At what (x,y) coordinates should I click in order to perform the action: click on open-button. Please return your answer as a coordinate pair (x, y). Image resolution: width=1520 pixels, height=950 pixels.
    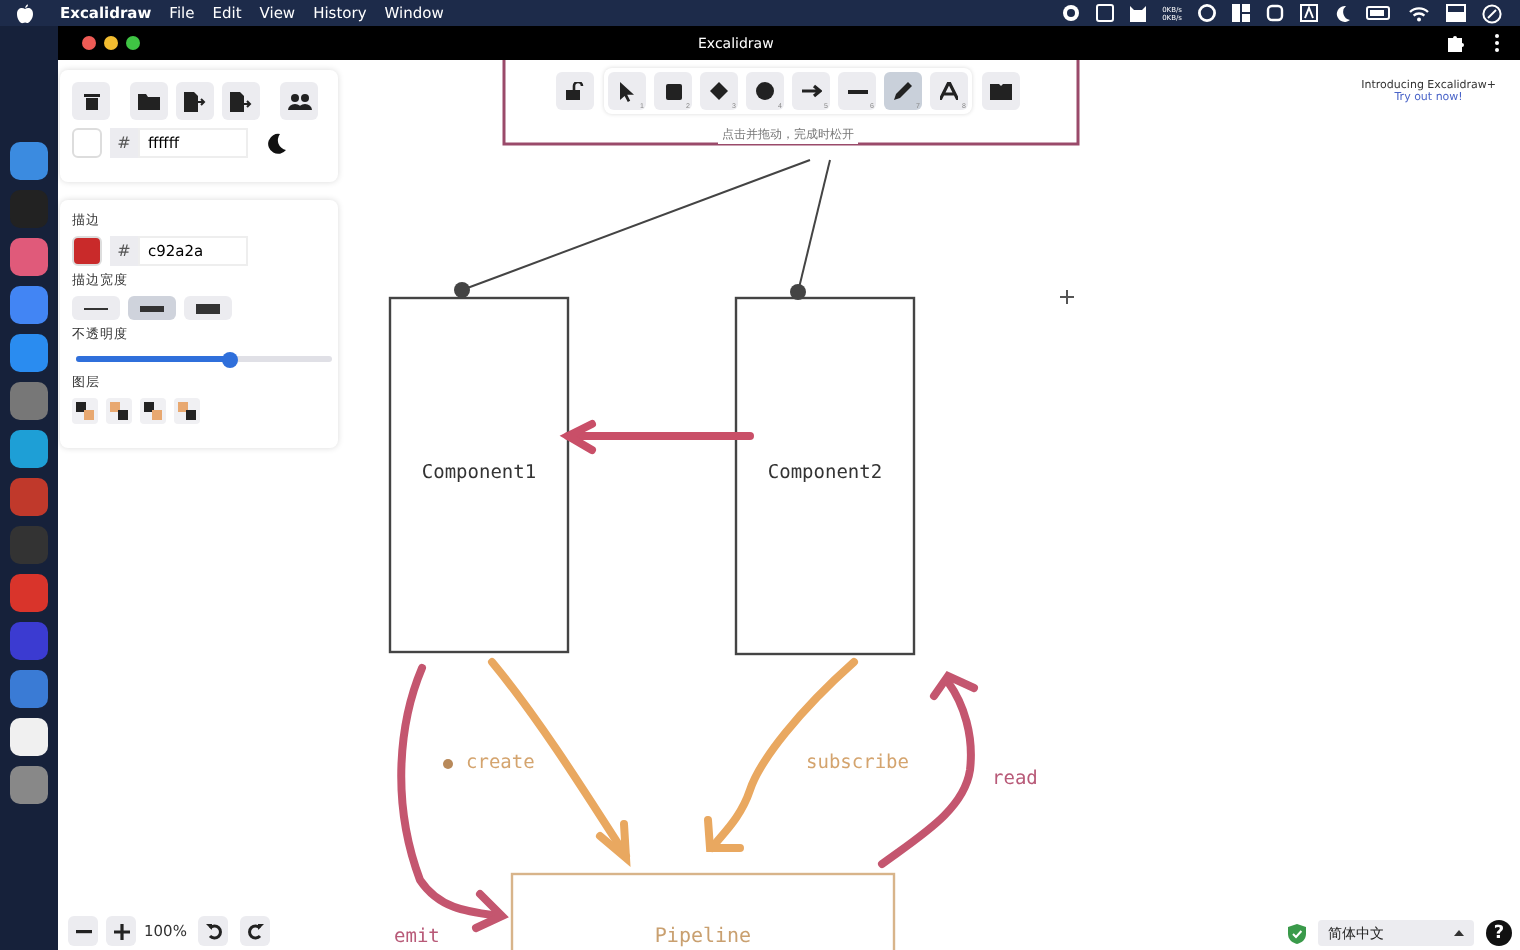
    Looking at the image, I should click on (149, 101).